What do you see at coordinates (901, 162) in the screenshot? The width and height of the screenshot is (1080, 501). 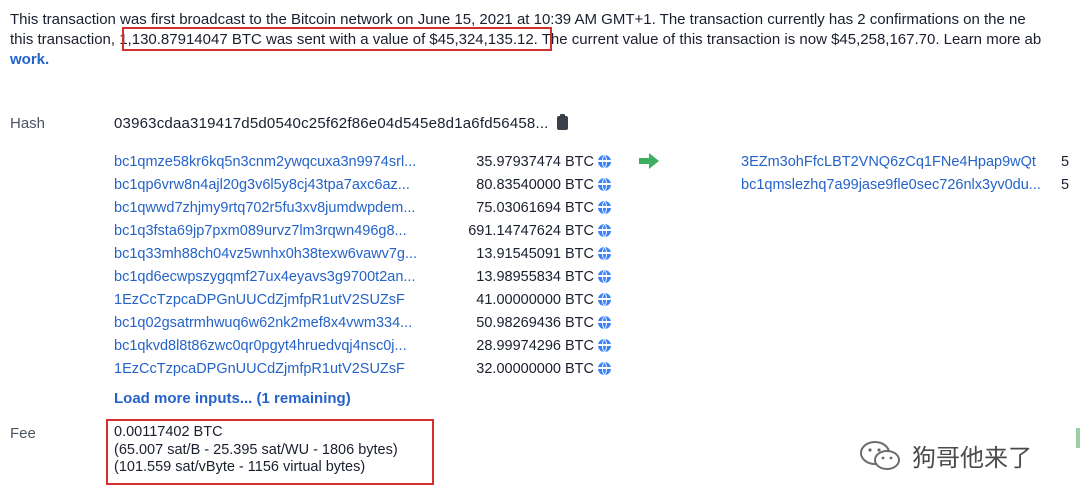 I see `output-address: 3EZm3ohFfcLBT2VNQ6zCq1FNe4Hpap9wQt` at bounding box center [901, 162].